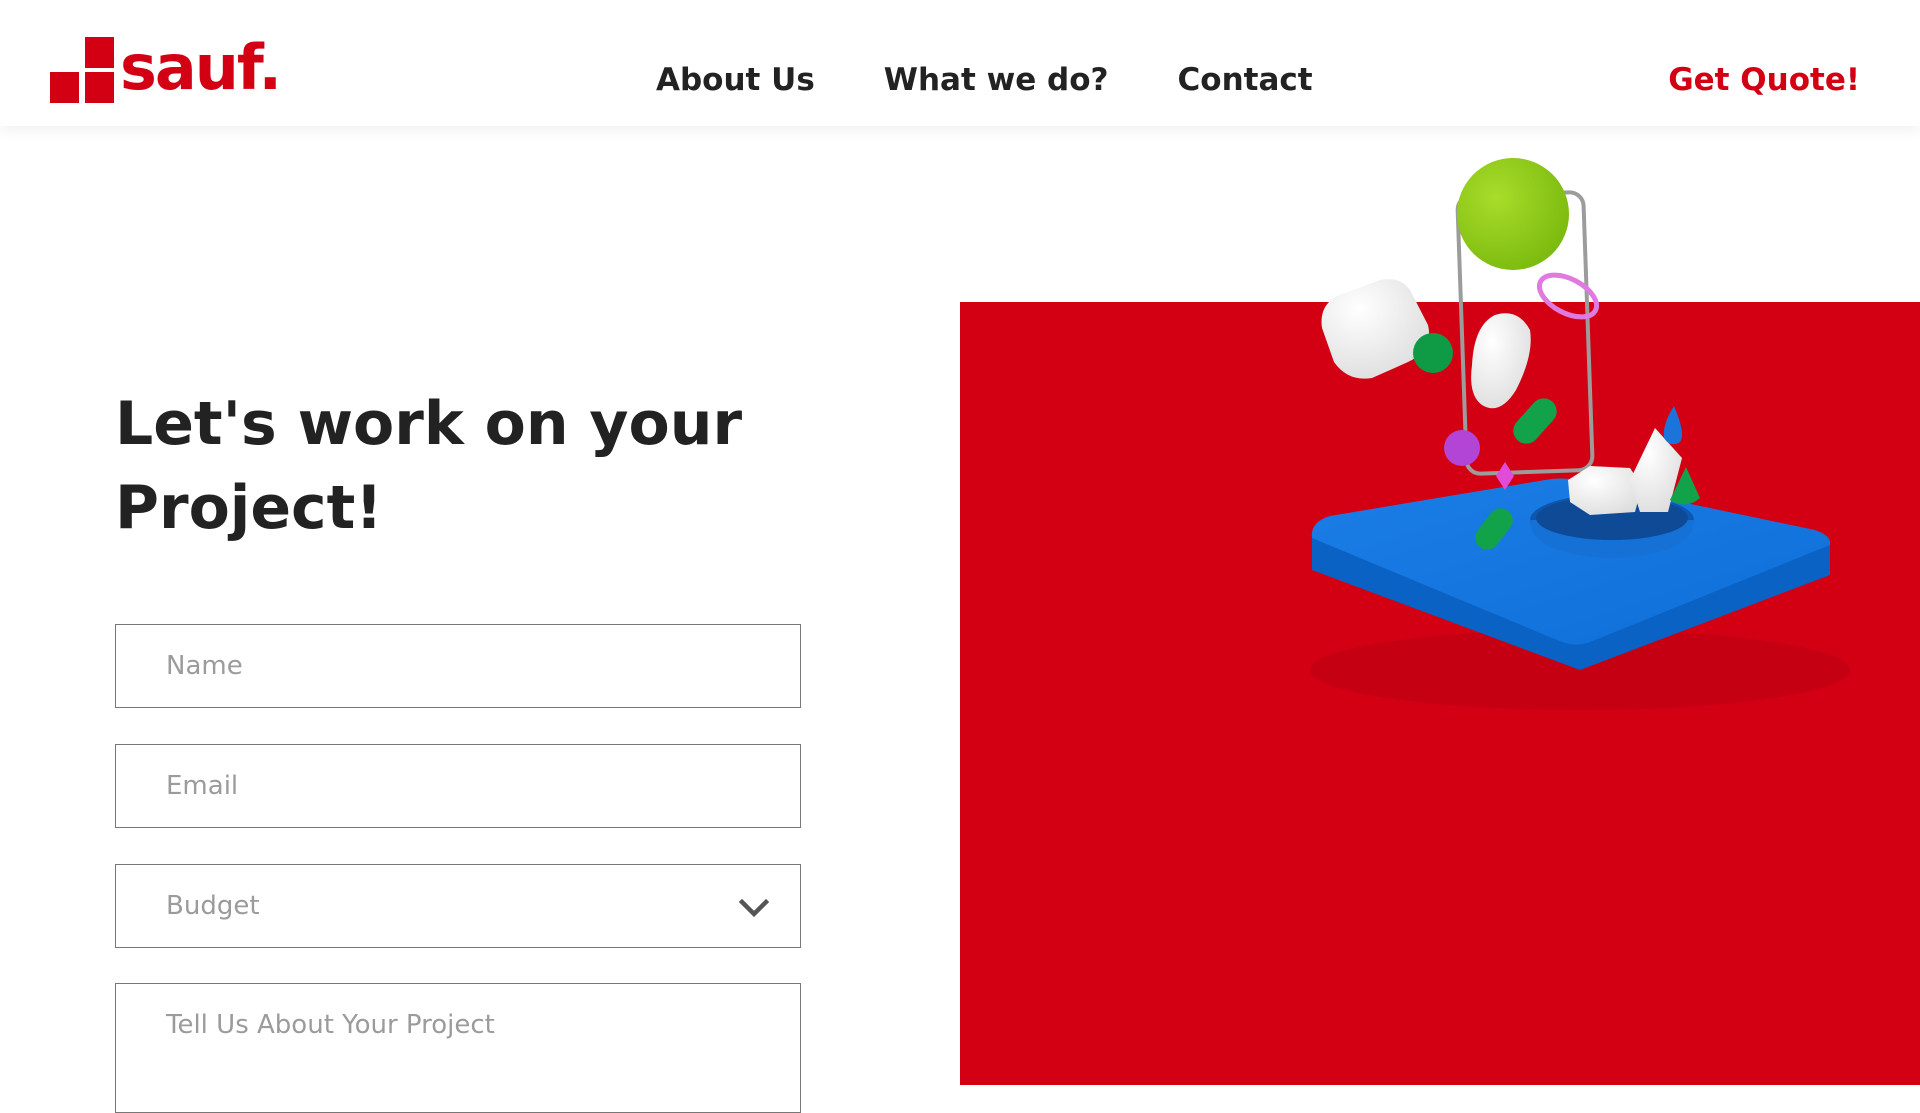 The height and width of the screenshot is (1113, 1920). What do you see at coordinates (458, 1048) in the screenshot?
I see `project-description-field` at bounding box center [458, 1048].